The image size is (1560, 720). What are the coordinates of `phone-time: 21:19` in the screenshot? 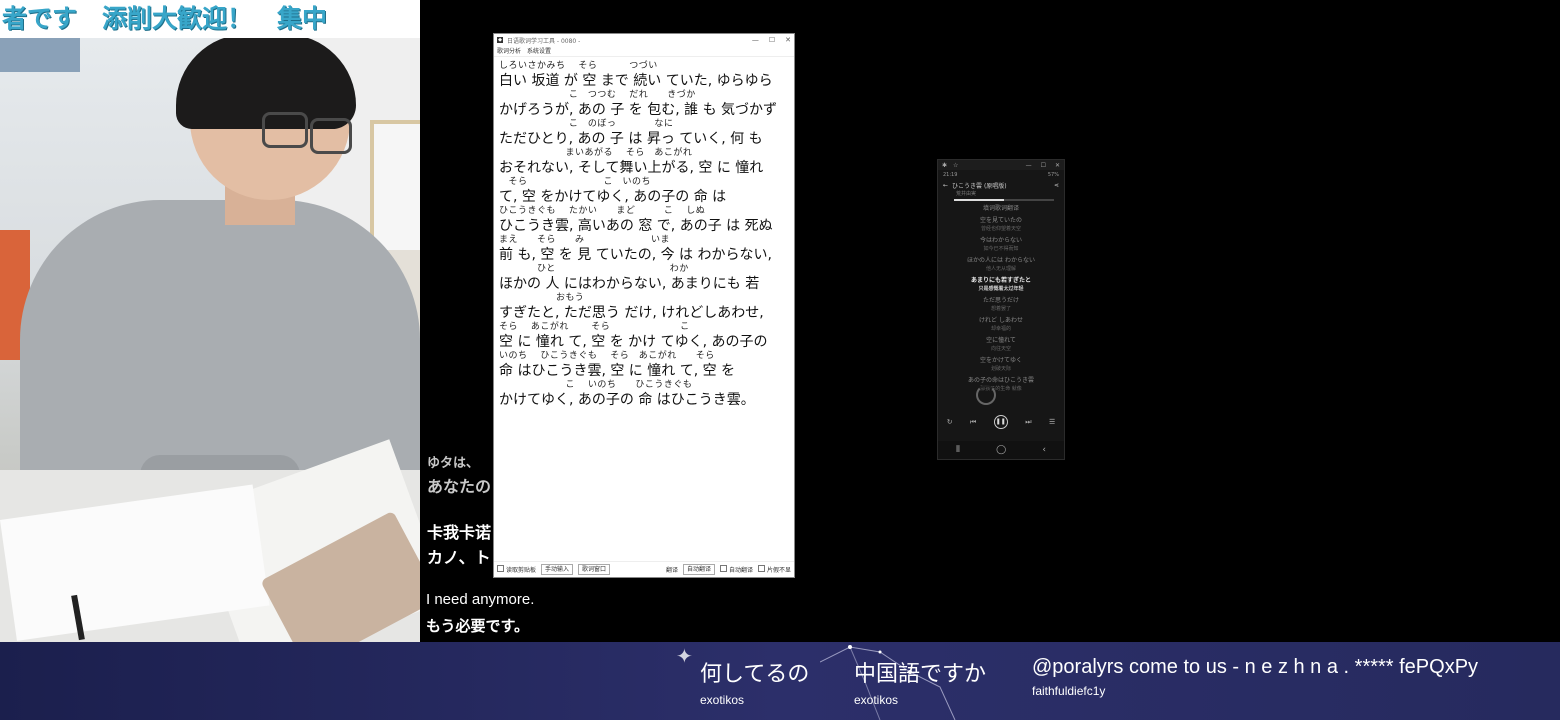 It's located at (950, 175).